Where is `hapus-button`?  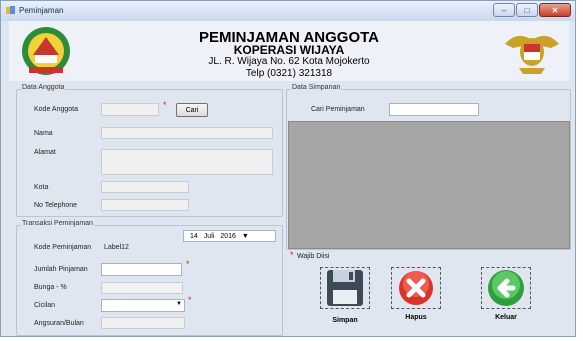
hapus-button is located at coordinates (416, 288).